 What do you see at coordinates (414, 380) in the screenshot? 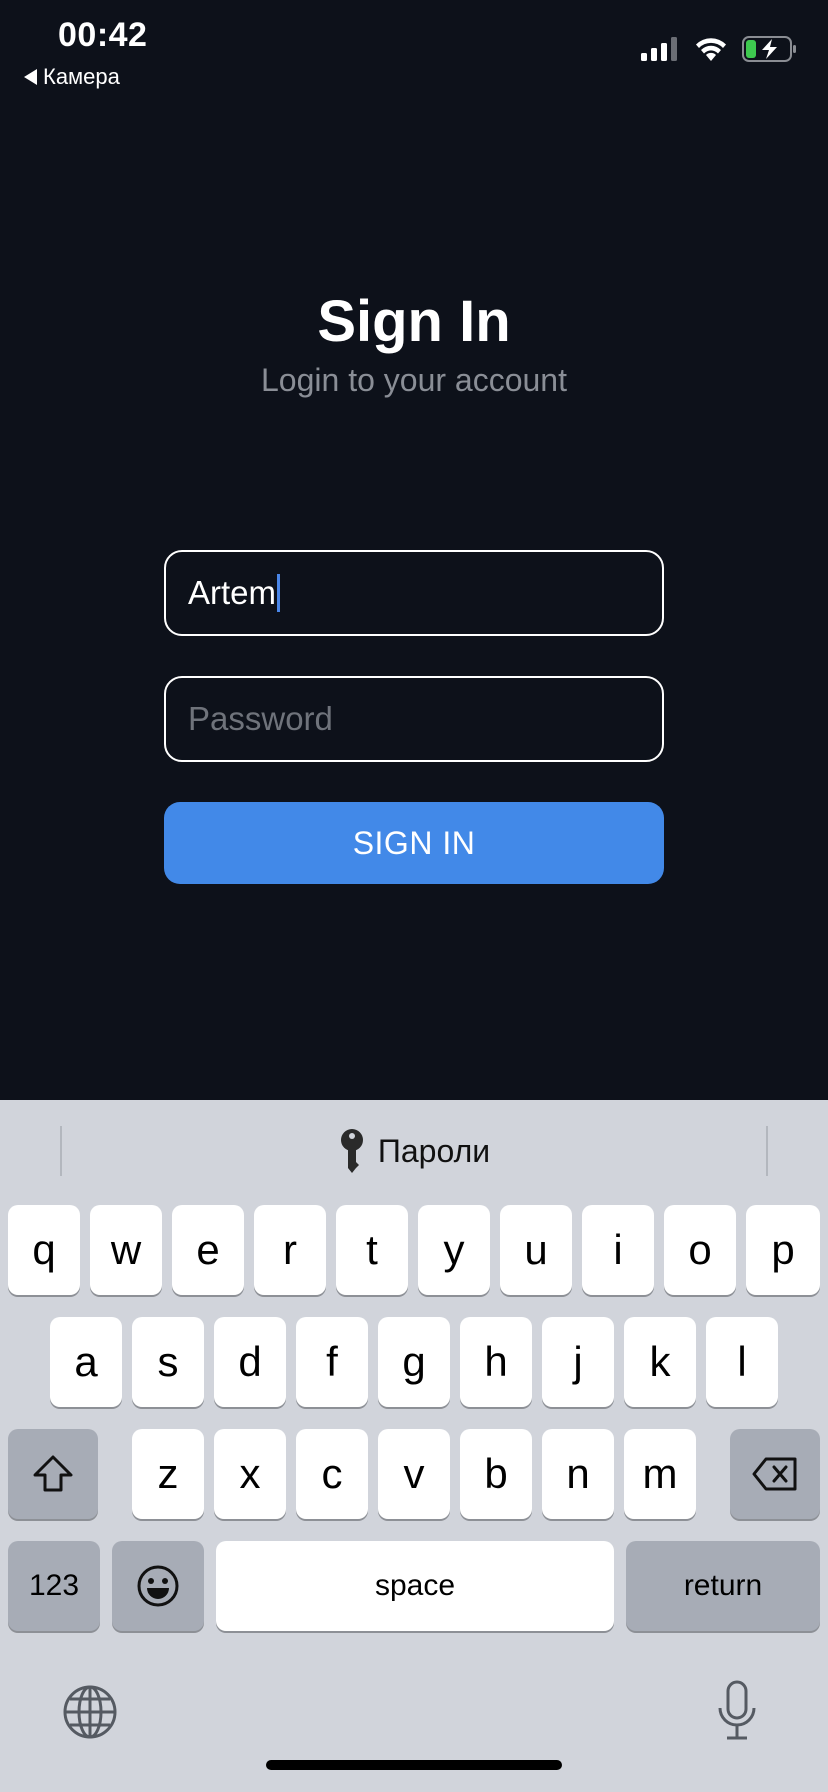
I see `page-subtitle: Login to your account` at bounding box center [414, 380].